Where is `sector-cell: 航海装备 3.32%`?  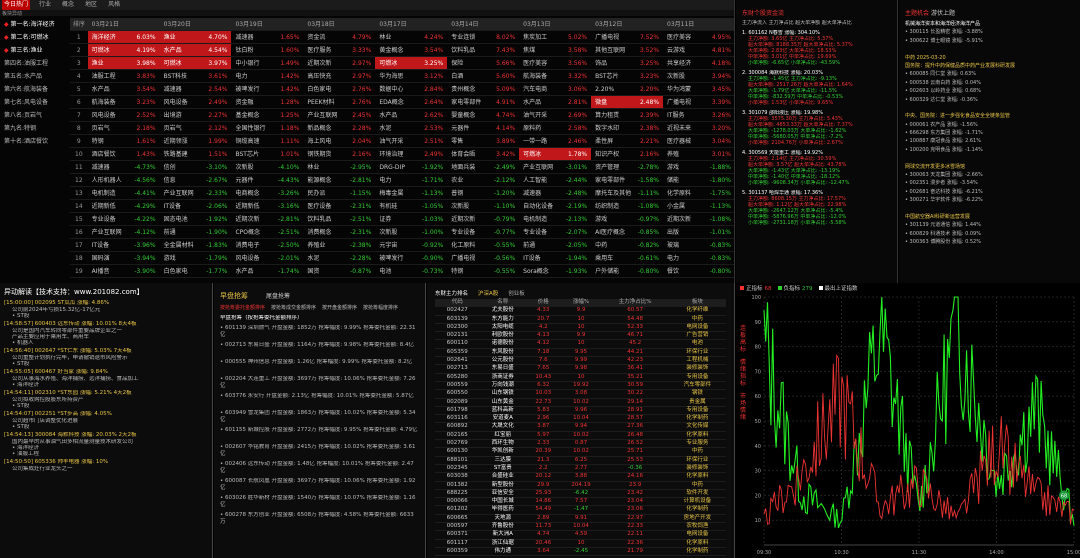 sector-cell: 航海装备 3.32% is located at coordinates (555, 76).